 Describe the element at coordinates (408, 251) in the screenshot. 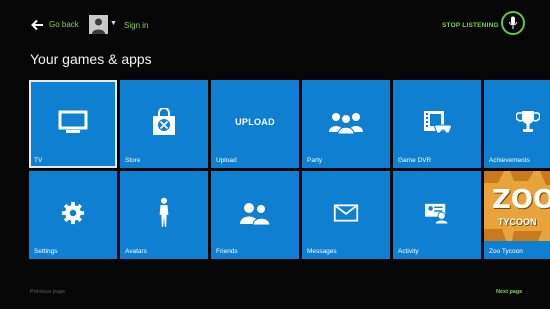

I see `tile-label: Activity` at that location.